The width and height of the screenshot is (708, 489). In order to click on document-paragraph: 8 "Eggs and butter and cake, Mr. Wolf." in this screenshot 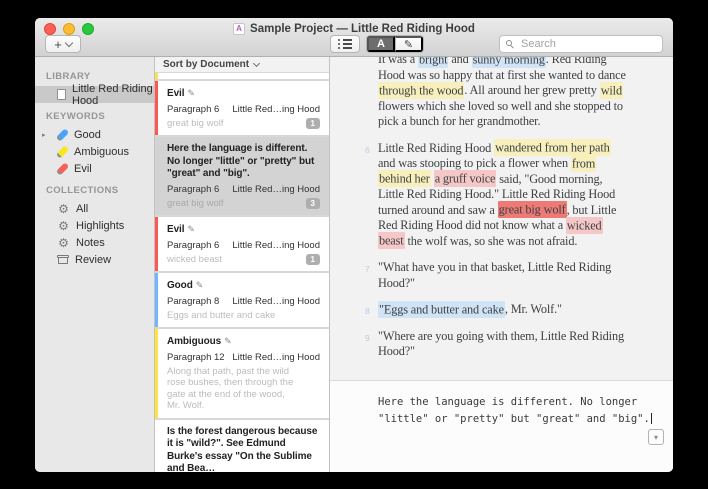, I will do `click(495, 309)`.